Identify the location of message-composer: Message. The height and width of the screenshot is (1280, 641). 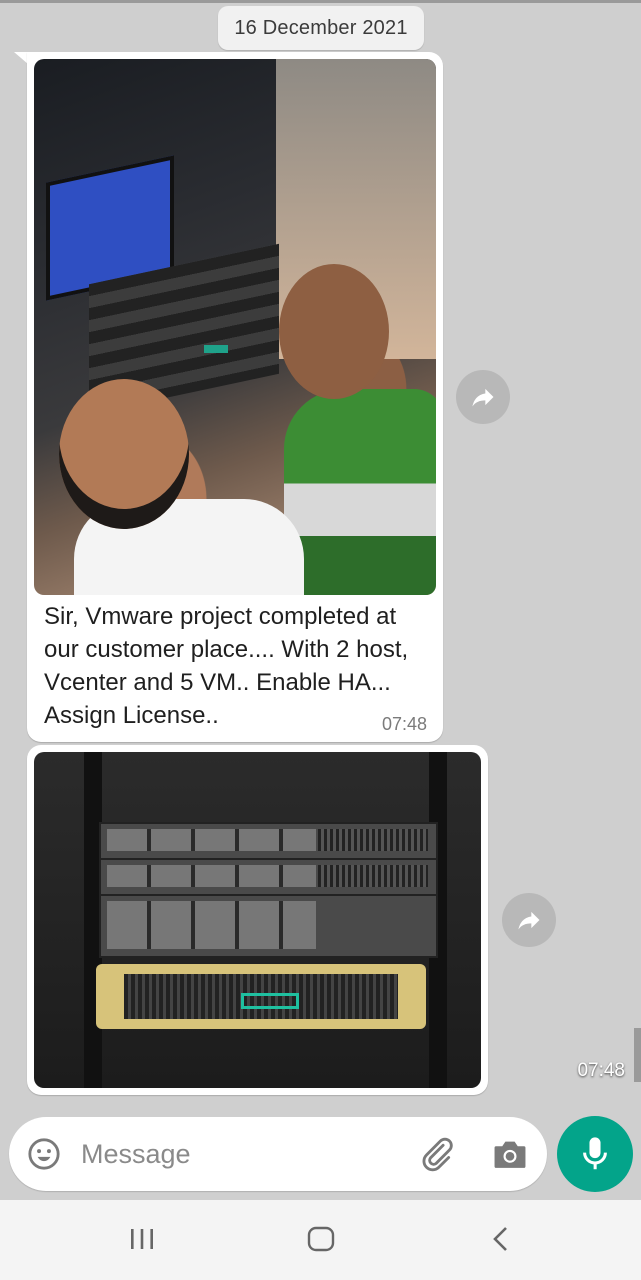
(278, 1154).